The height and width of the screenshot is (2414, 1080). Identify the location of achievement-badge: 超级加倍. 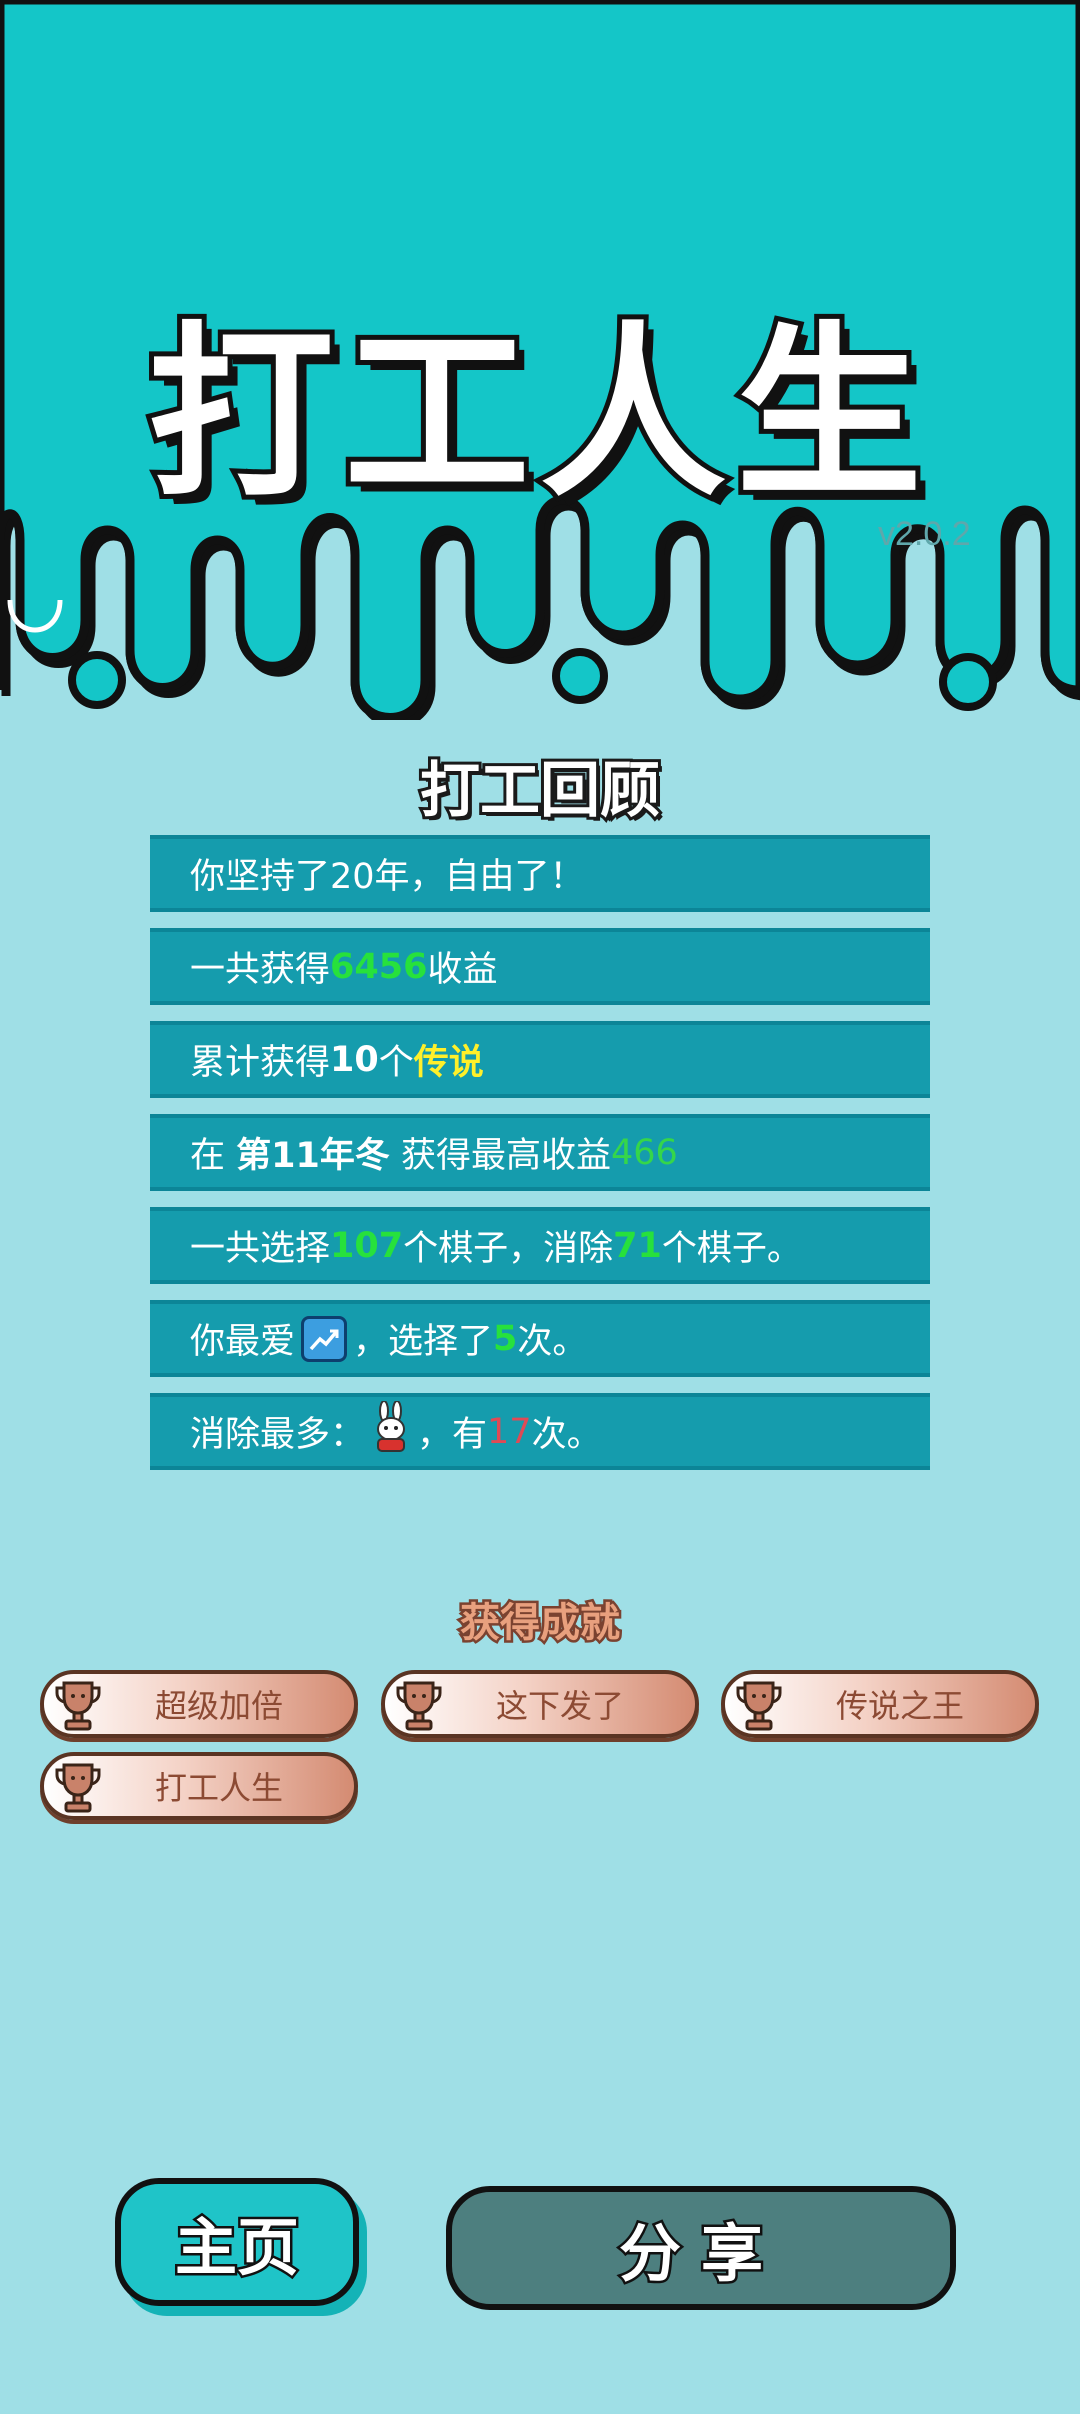
(199, 1704).